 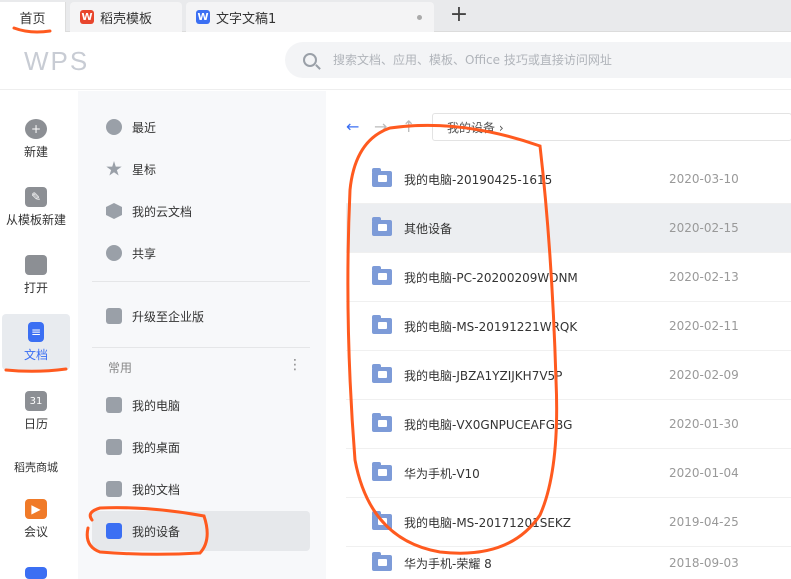 What do you see at coordinates (553, 60) in the screenshot?
I see `search-input` at bounding box center [553, 60].